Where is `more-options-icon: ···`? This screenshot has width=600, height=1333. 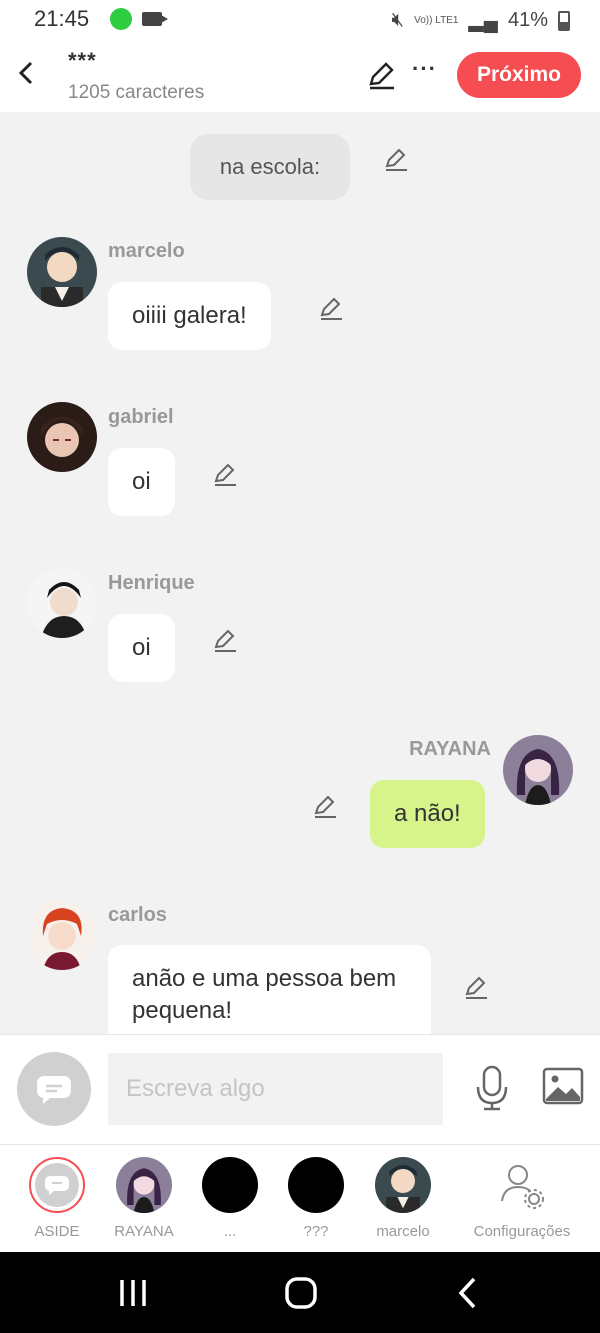 more-options-icon: ··· is located at coordinates (424, 69).